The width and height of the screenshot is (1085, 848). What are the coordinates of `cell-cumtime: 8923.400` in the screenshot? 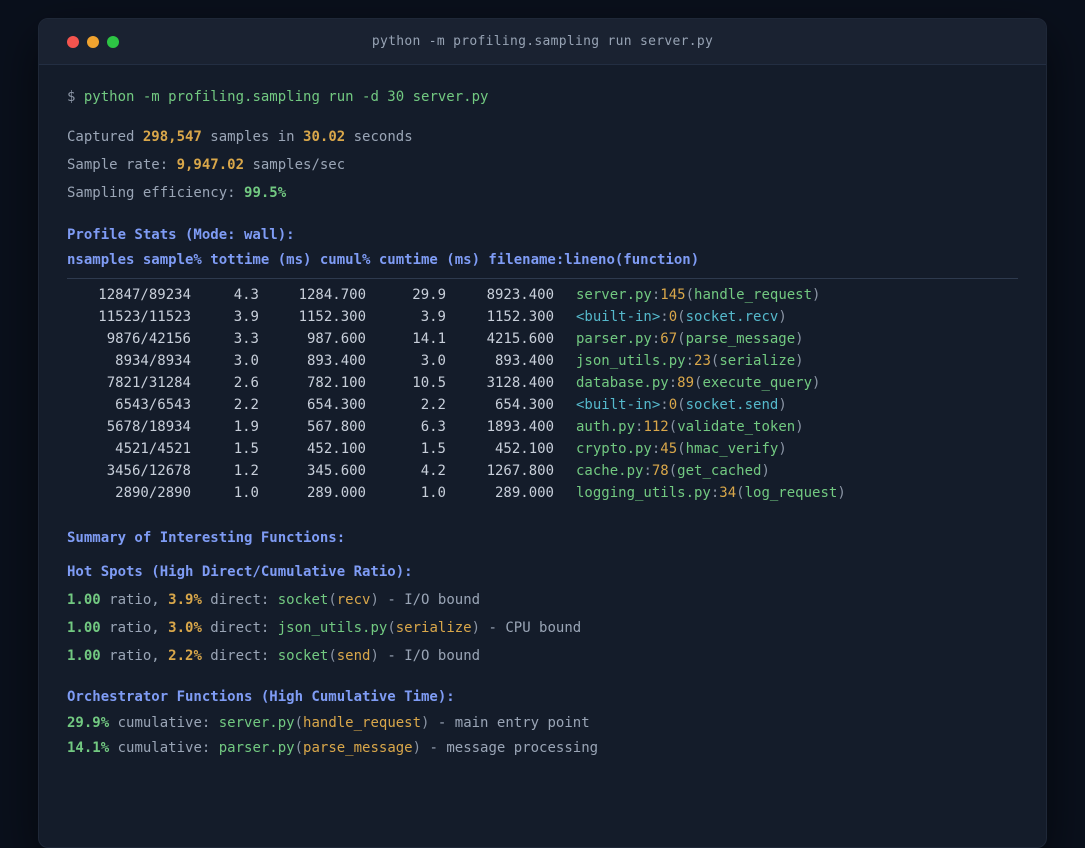 It's located at (520, 295).